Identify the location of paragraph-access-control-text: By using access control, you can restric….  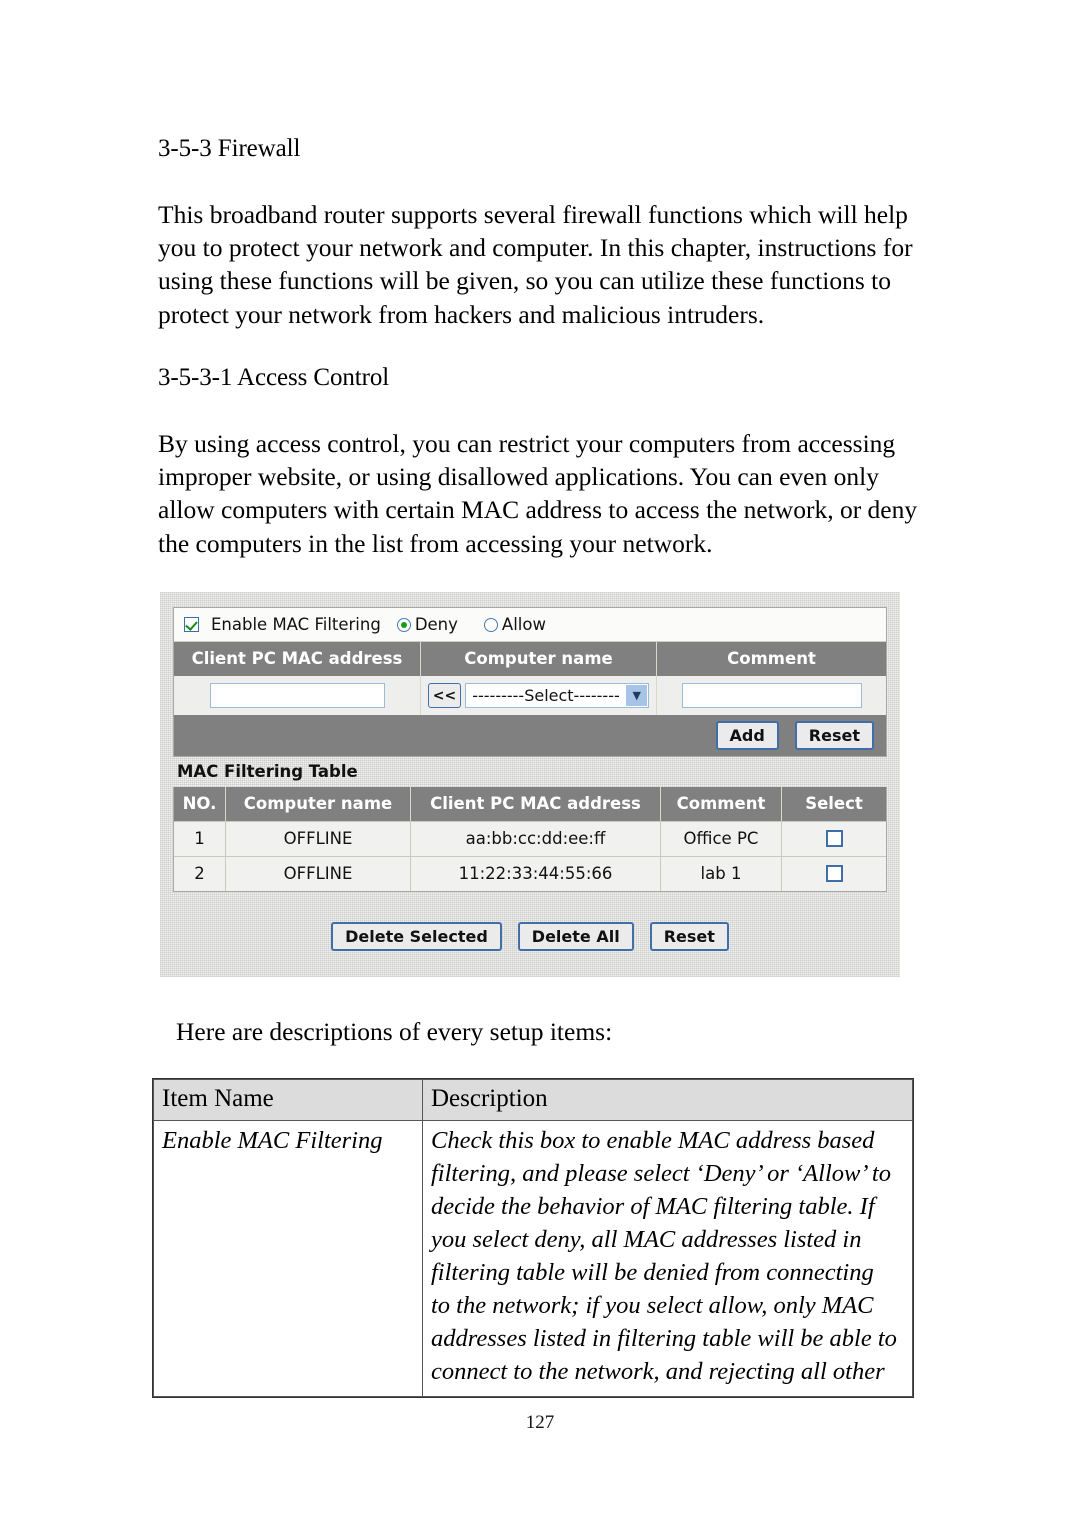
(538, 493).